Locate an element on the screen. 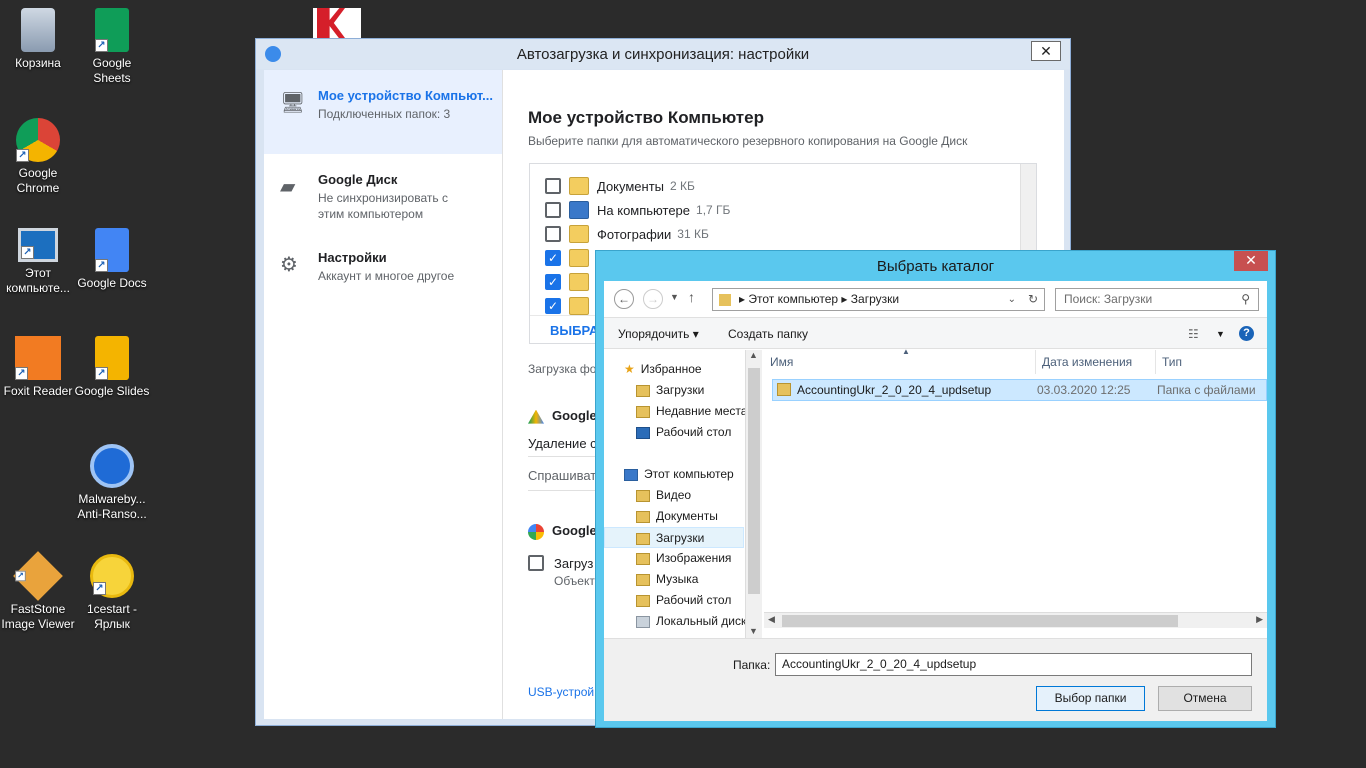  drive-folder-icon: ▰ is located at coordinates (288, 187).